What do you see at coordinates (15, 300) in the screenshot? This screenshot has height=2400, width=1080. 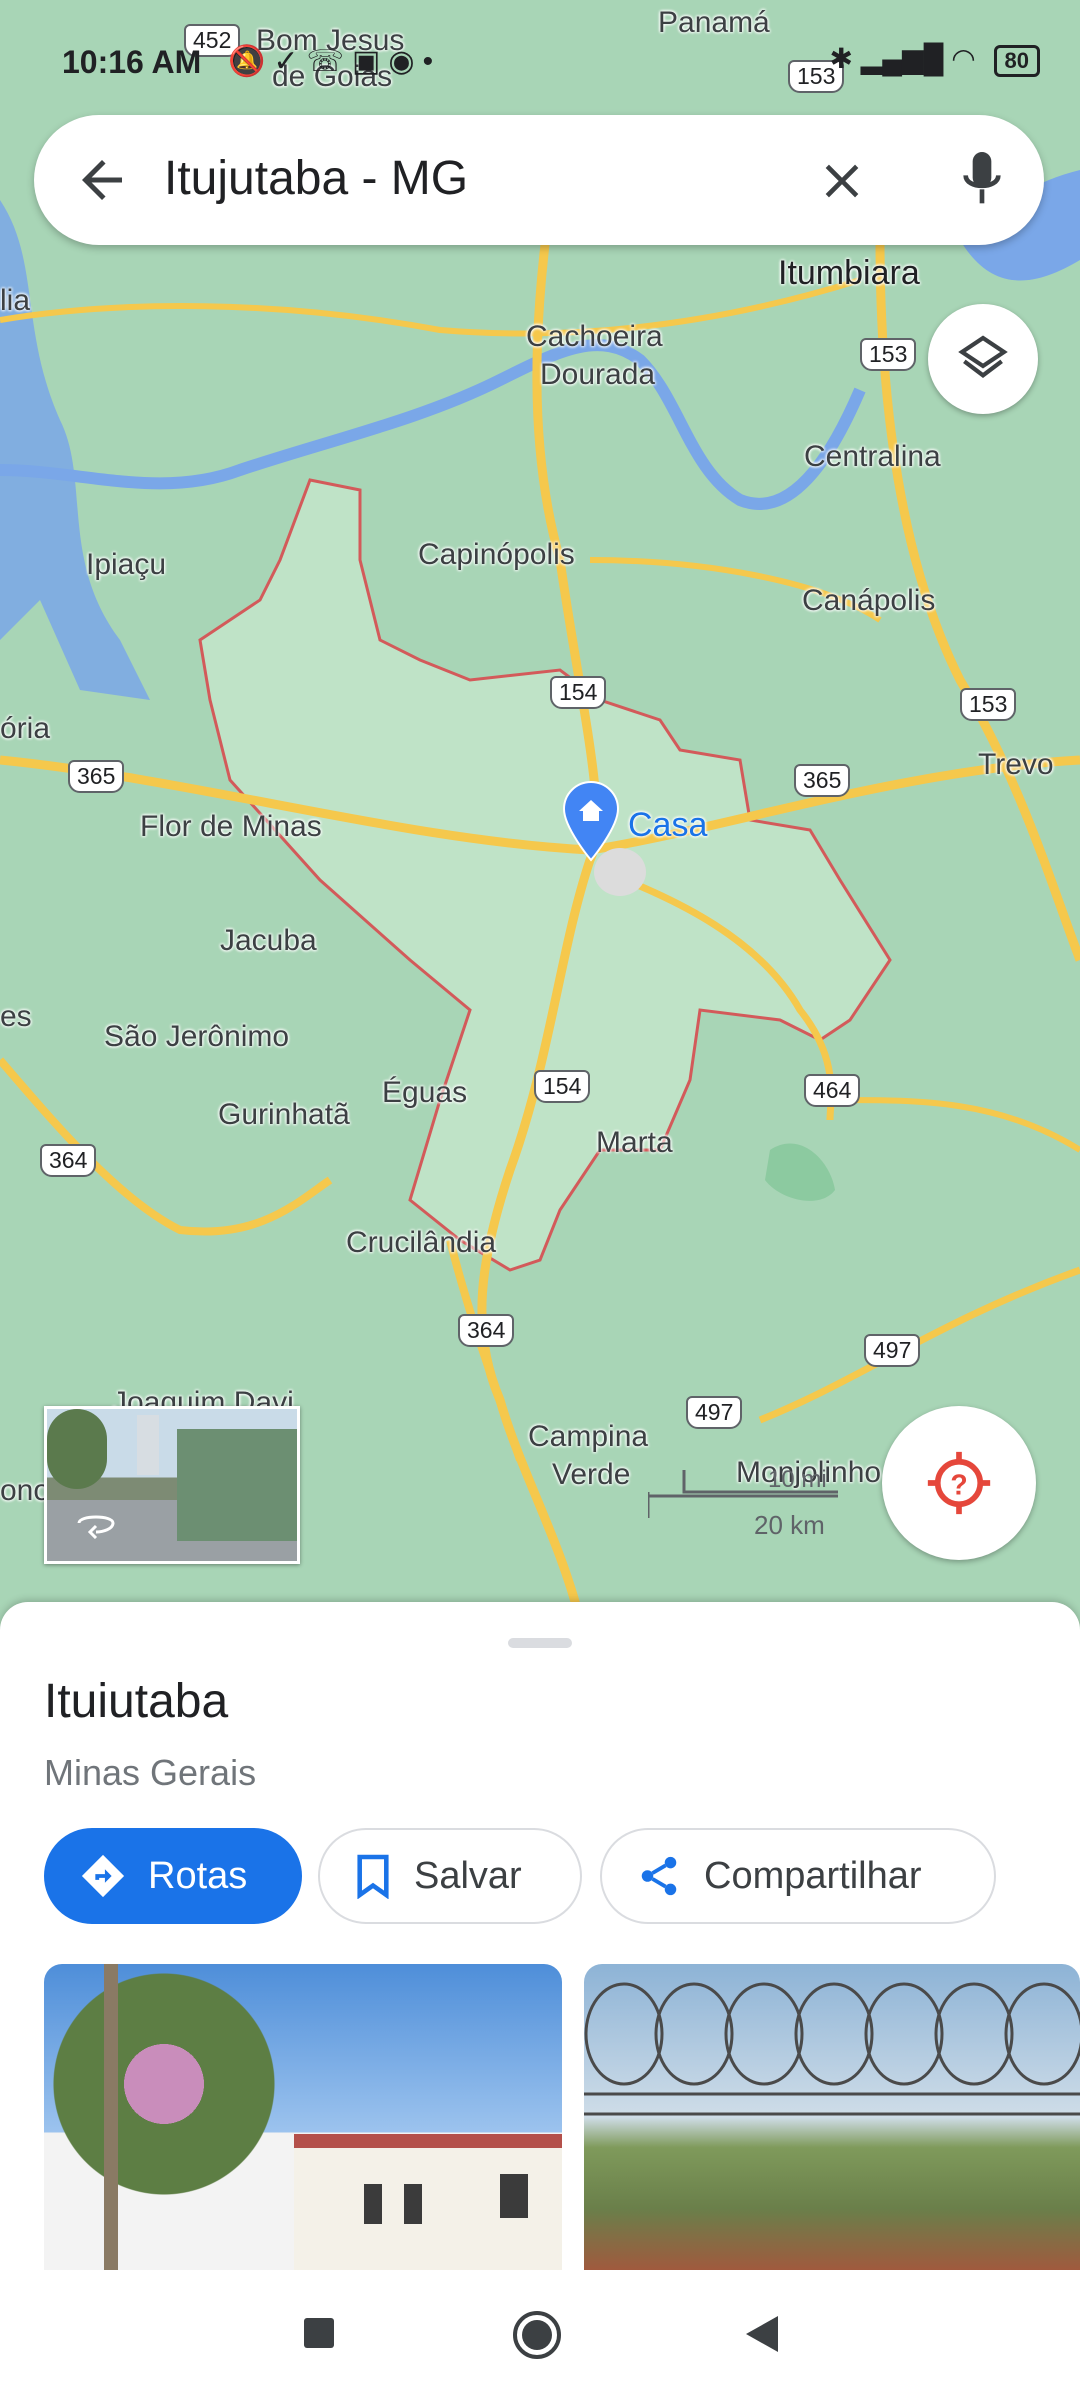 I see `map-label: lia` at bounding box center [15, 300].